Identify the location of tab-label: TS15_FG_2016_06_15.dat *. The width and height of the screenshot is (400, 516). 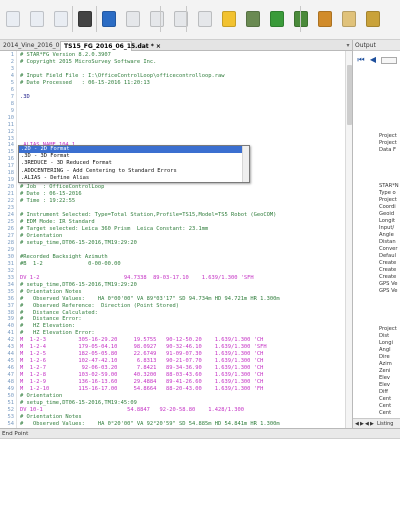
(109, 46).